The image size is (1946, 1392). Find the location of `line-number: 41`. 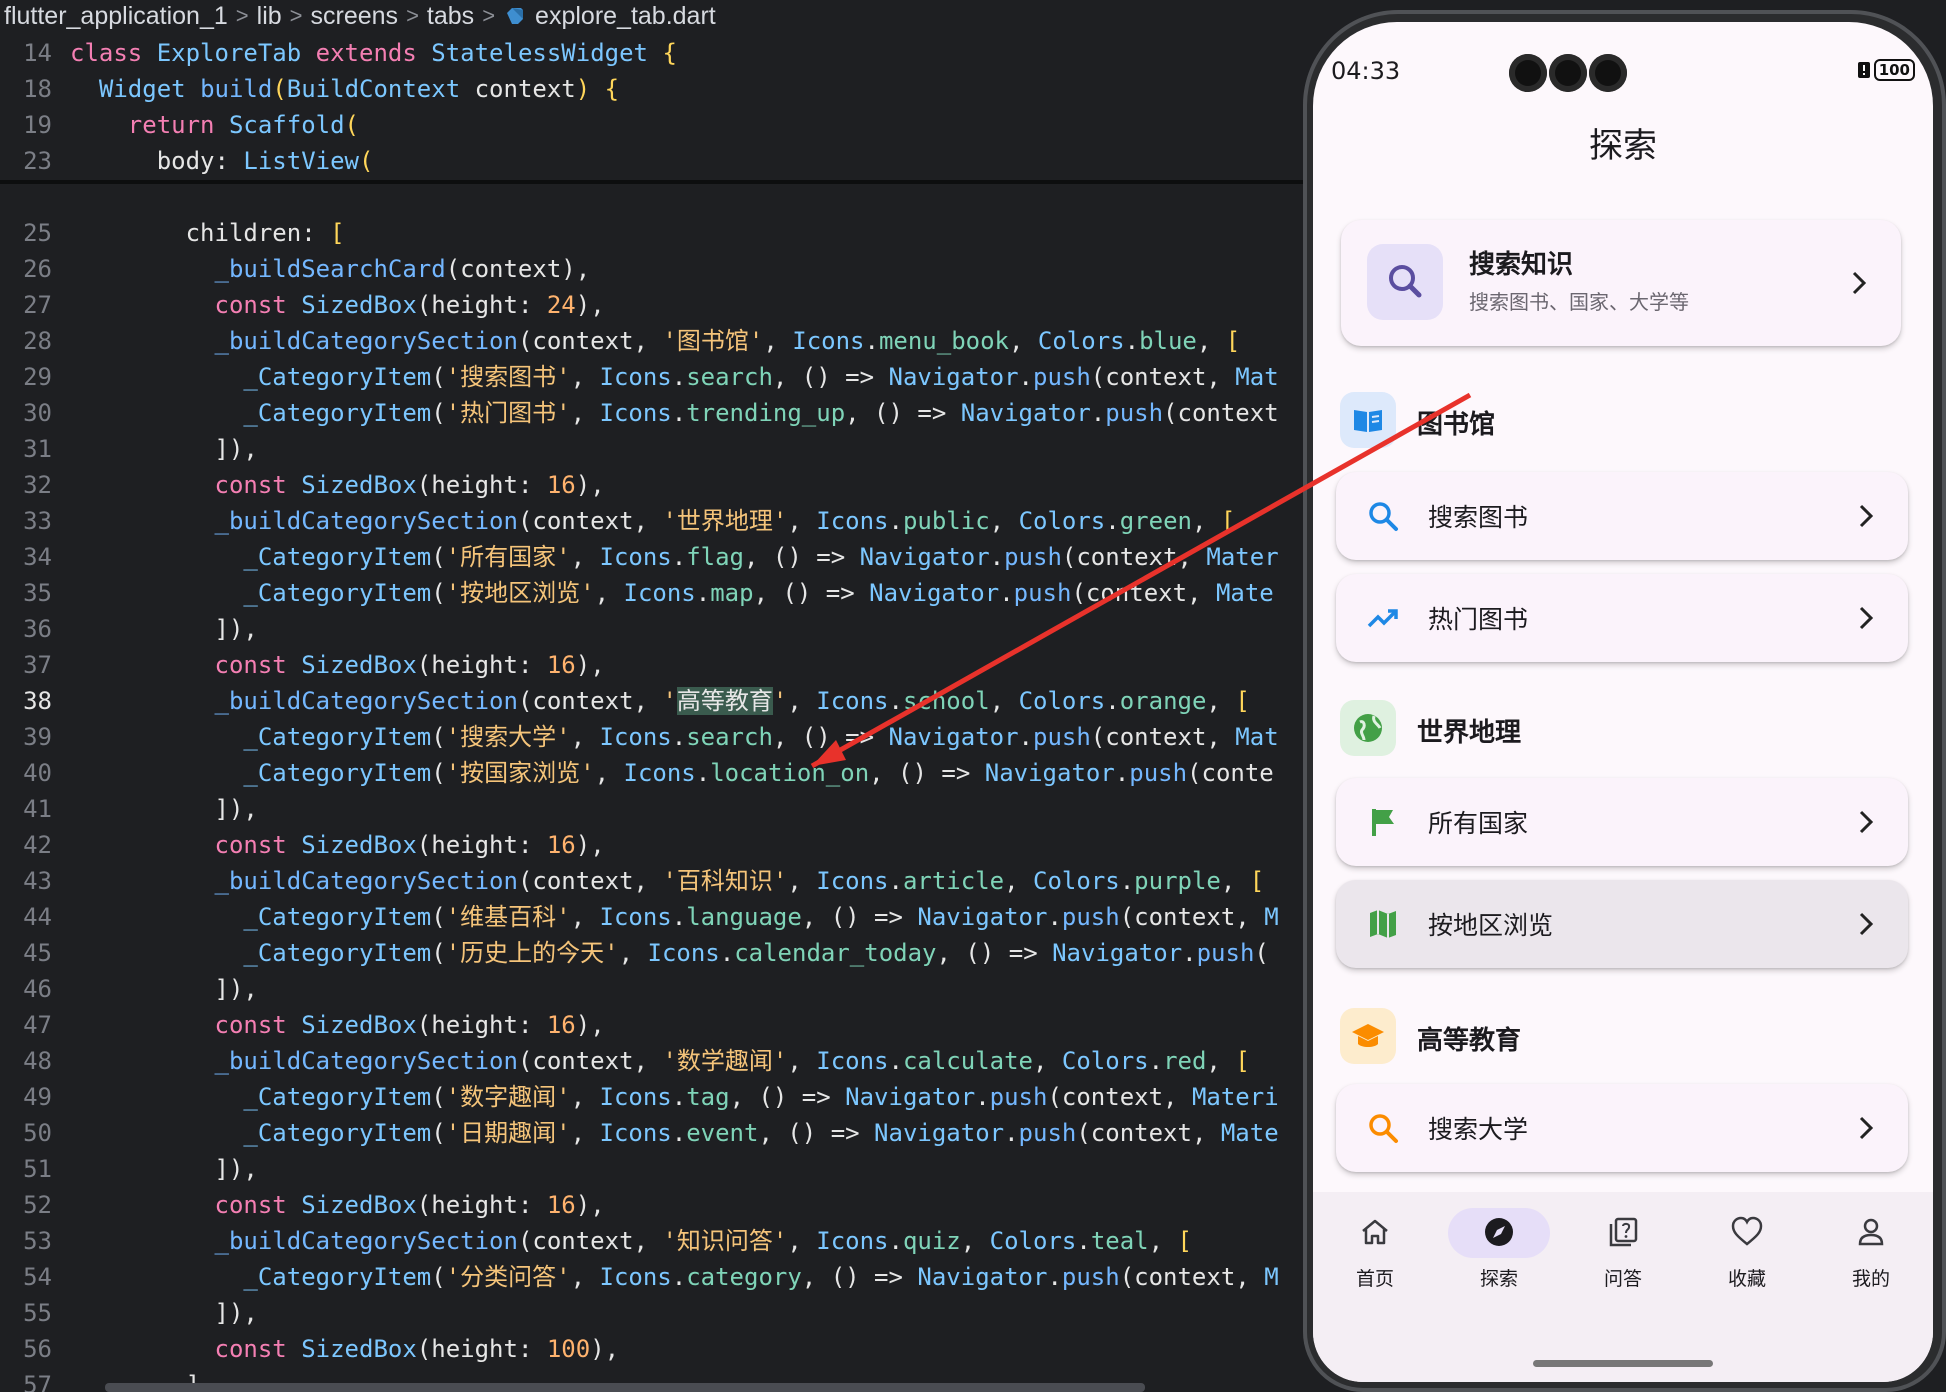

line-number: 41 is located at coordinates (37, 809).